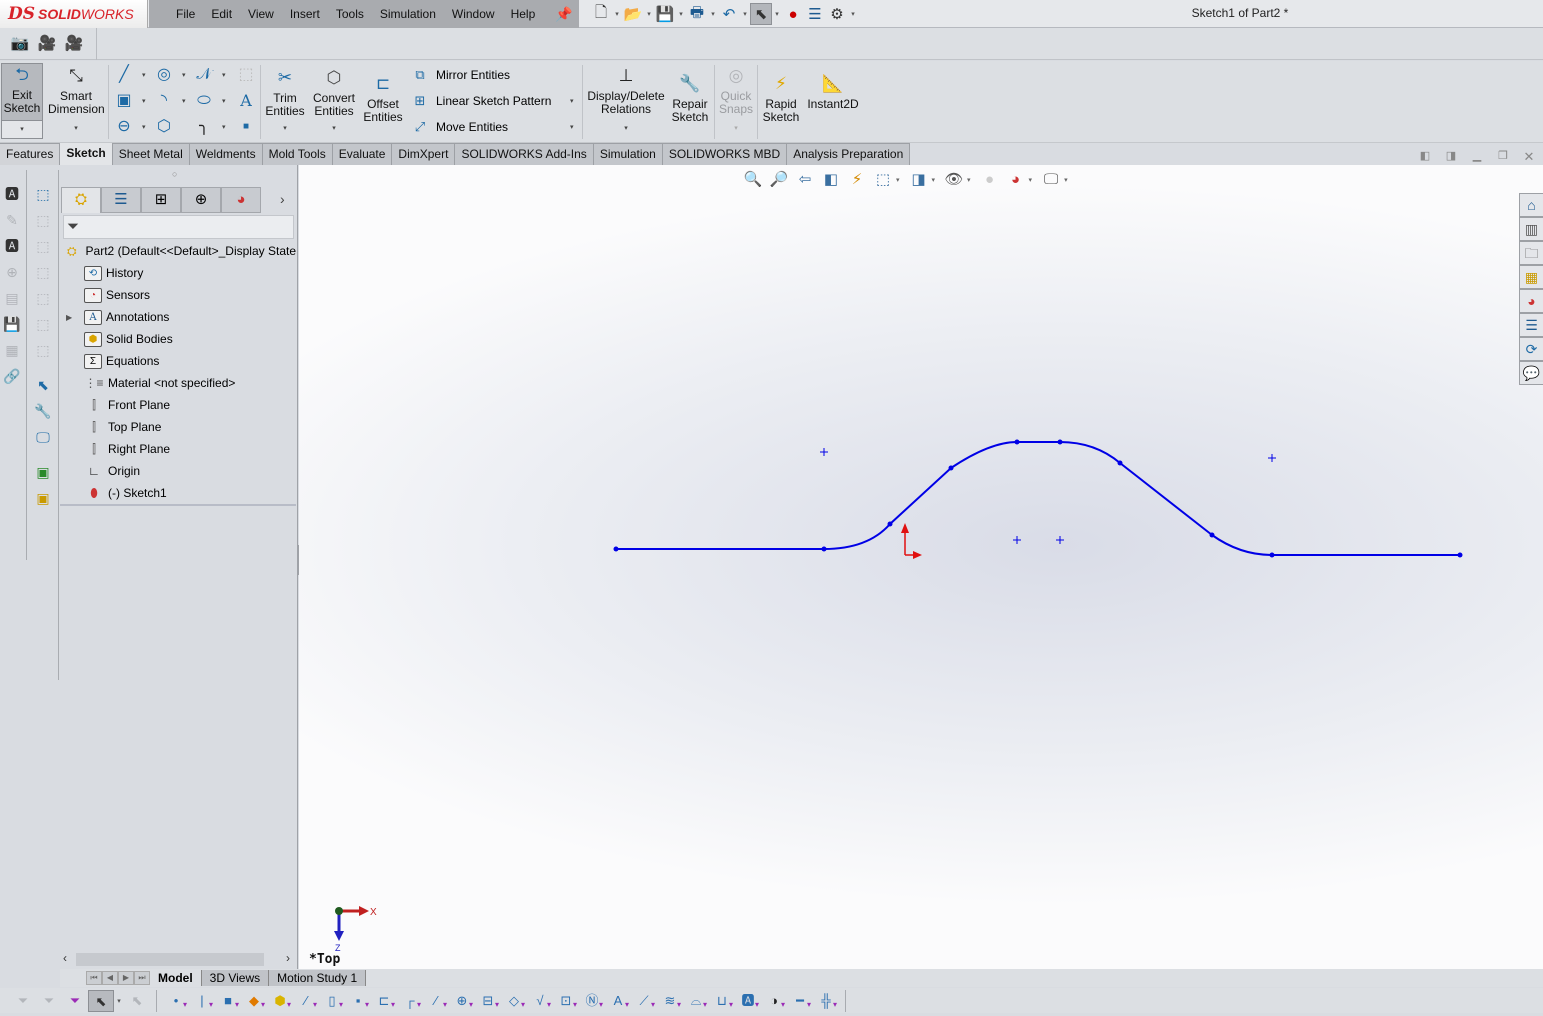 The height and width of the screenshot is (1016, 1543). What do you see at coordinates (86, 154) in the screenshot?
I see `tab-sketch: Sketch` at bounding box center [86, 154].